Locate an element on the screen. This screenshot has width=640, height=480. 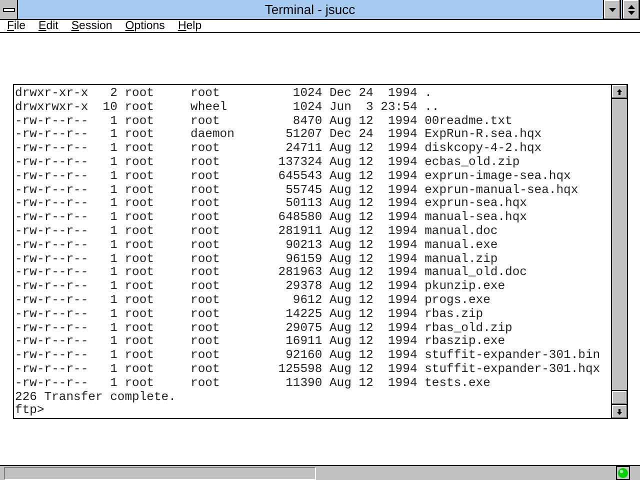
terminal-line: ftp> is located at coordinates (30, 411).